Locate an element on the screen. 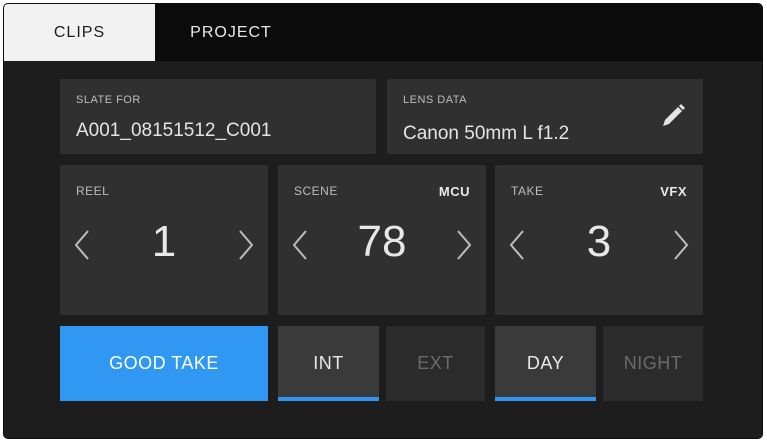 The image size is (767, 443). reel-increment-button is located at coordinates (245, 245).